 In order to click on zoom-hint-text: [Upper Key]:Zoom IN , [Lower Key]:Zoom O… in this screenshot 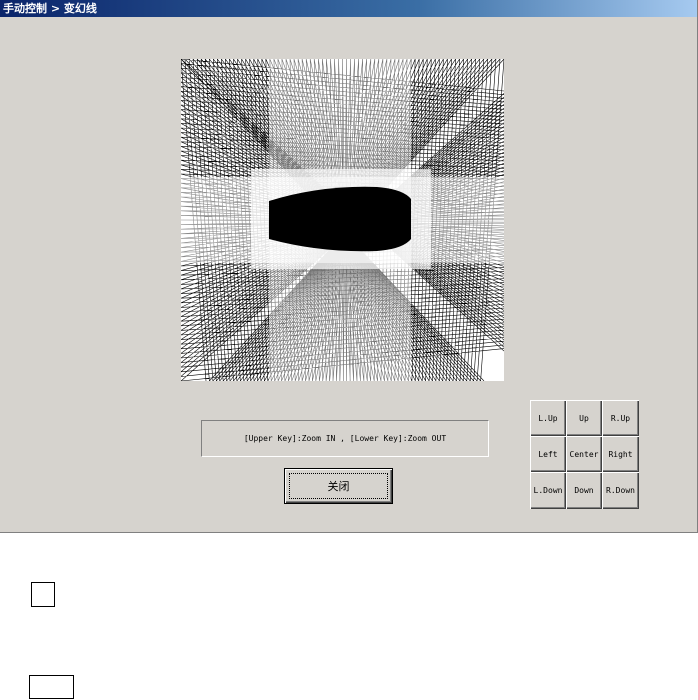, I will do `click(345, 438)`.